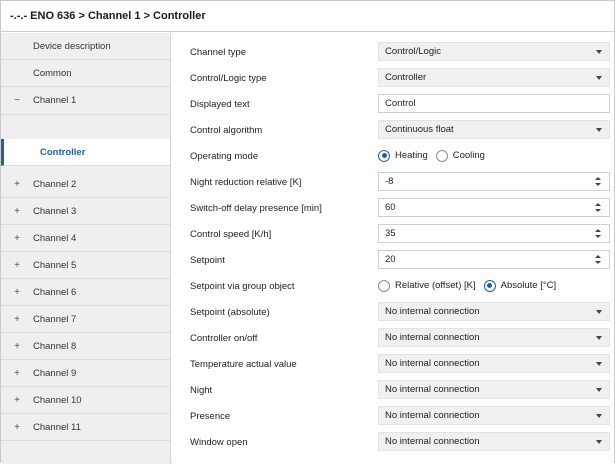 The height and width of the screenshot is (464, 615). What do you see at coordinates (390, 233) in the screenshot?
I see `spinner-value: 35` at bounding box center [390, 233].